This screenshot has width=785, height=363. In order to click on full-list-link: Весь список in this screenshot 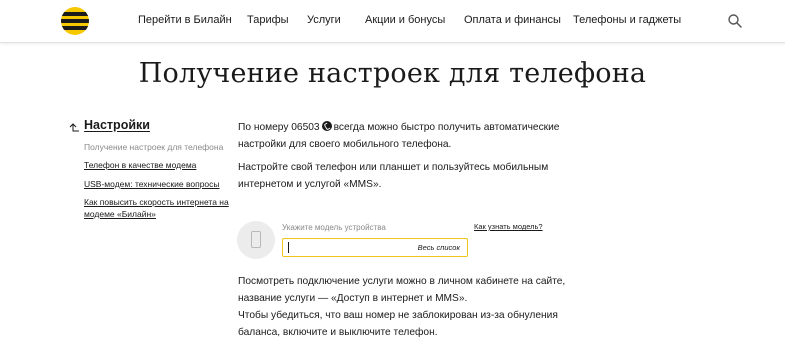, I will do `click(439, 247)`.